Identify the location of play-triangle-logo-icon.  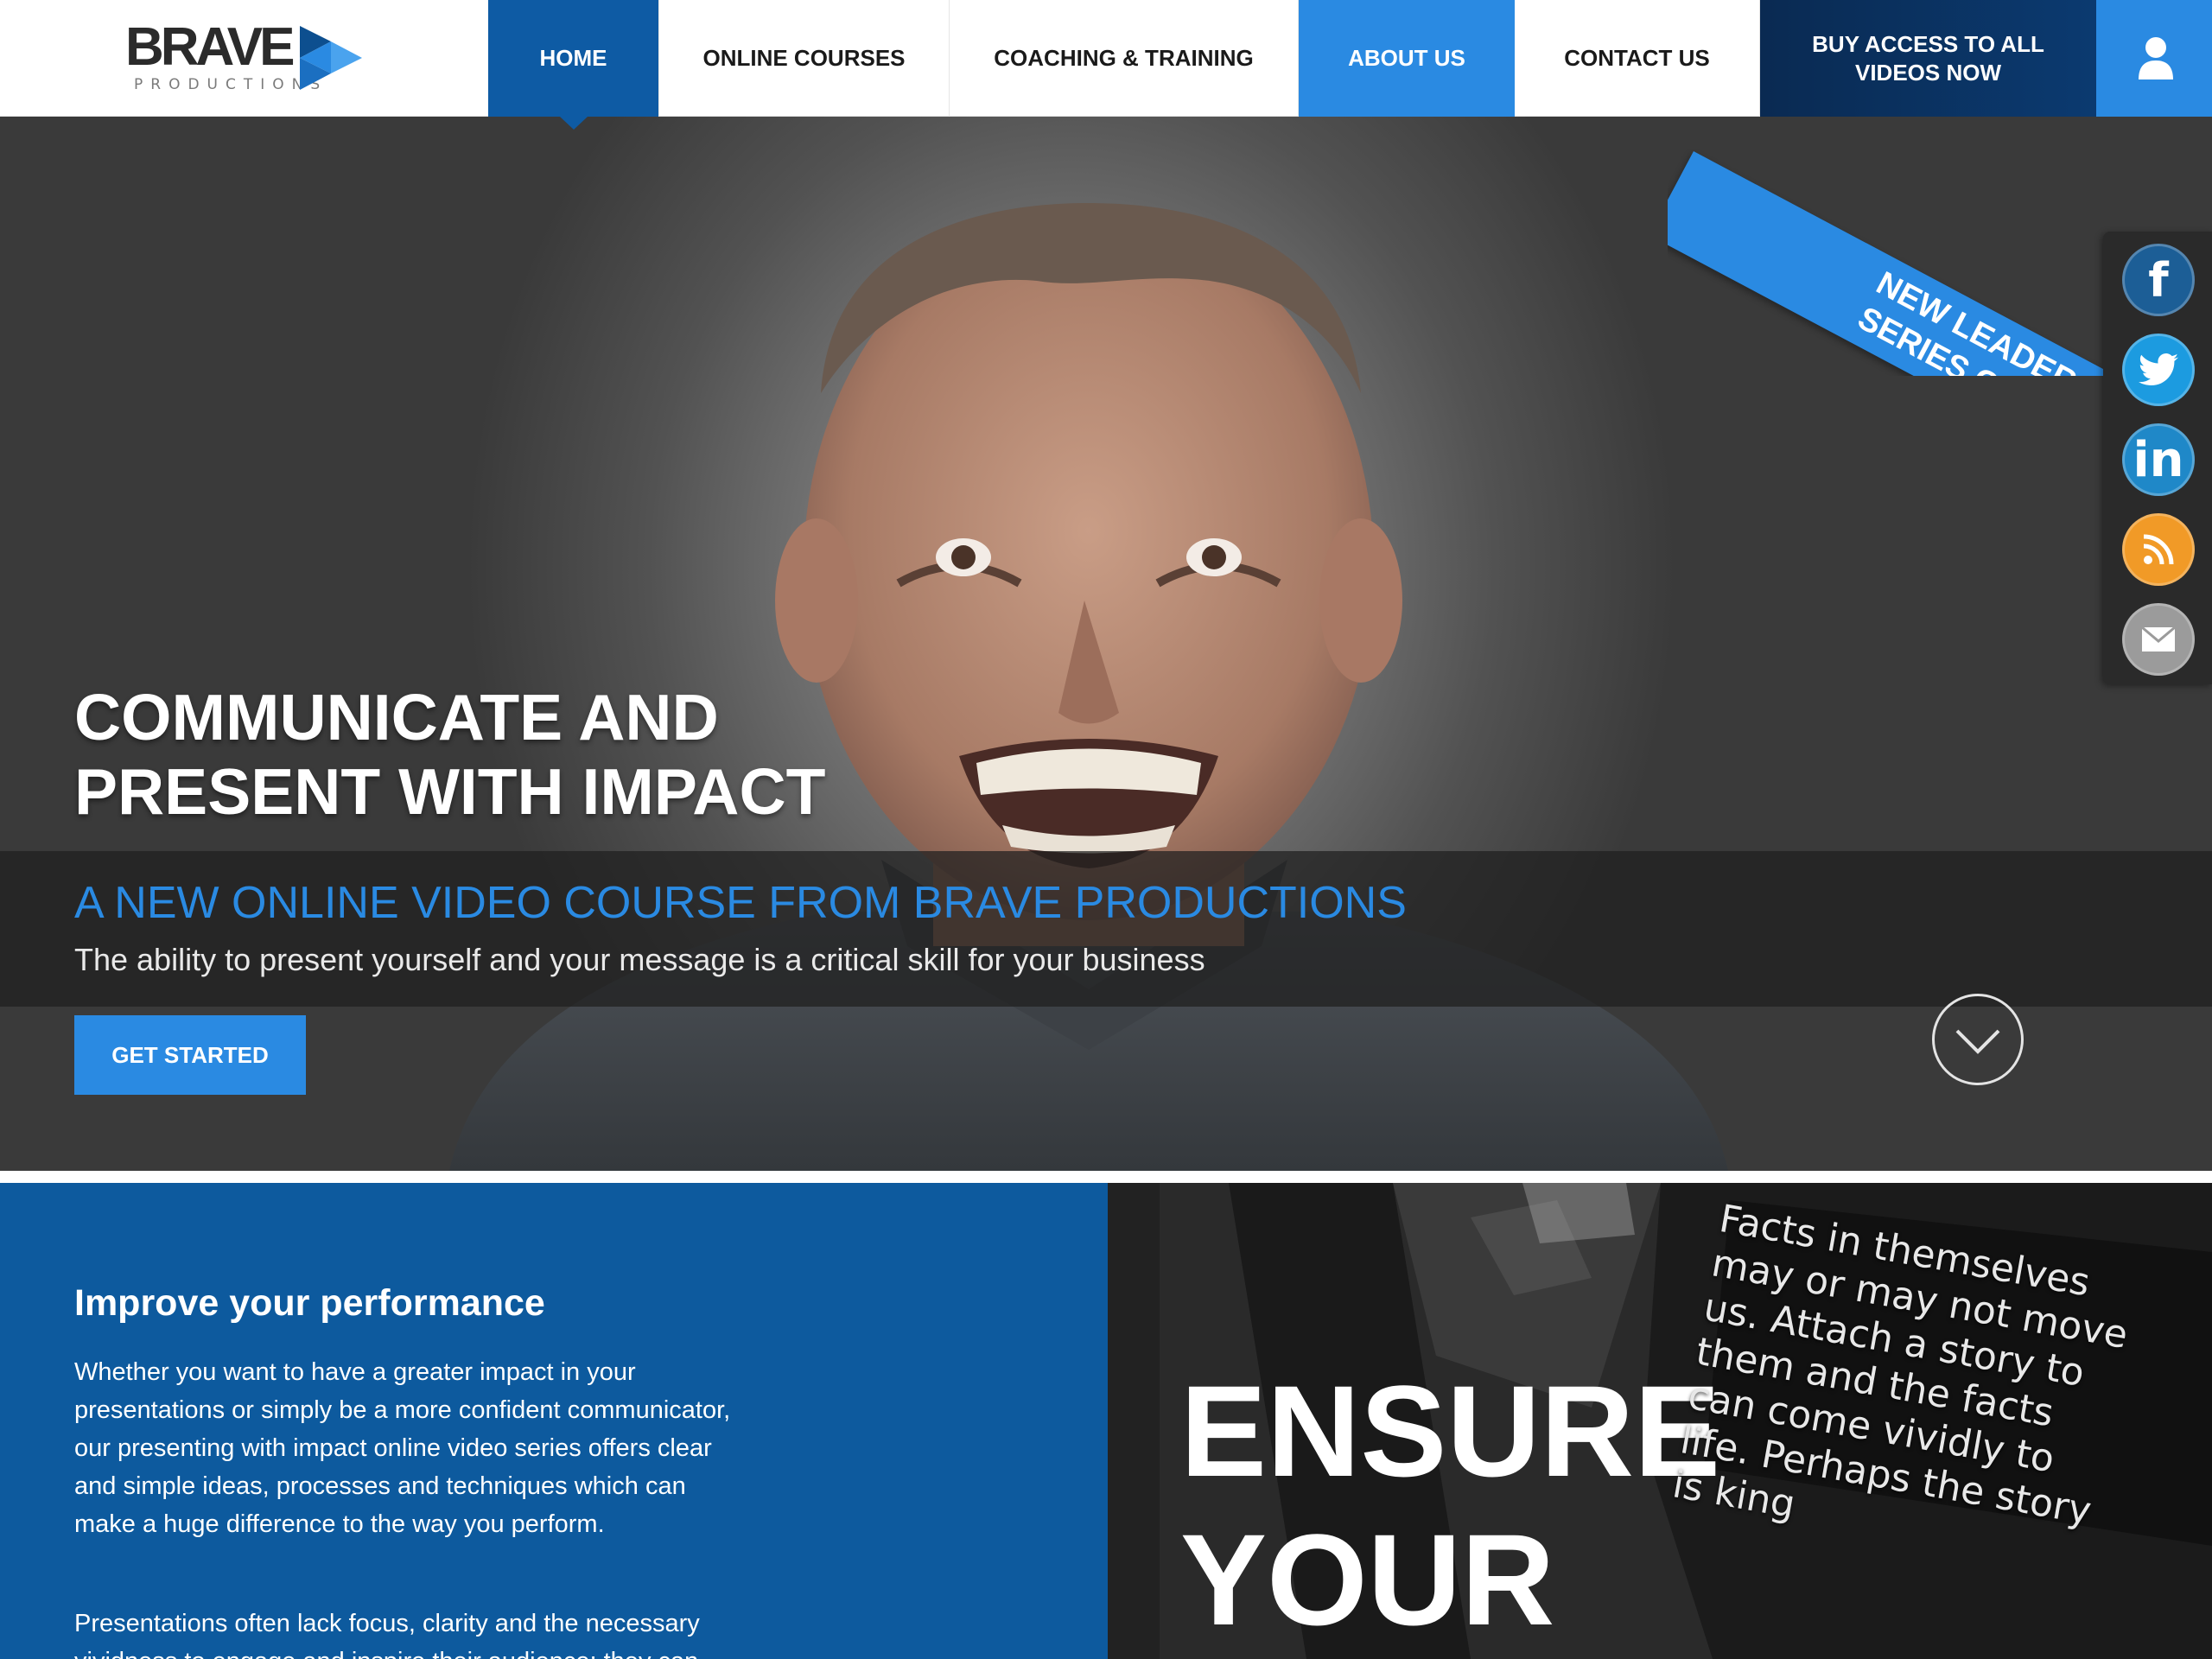
(331, 58).